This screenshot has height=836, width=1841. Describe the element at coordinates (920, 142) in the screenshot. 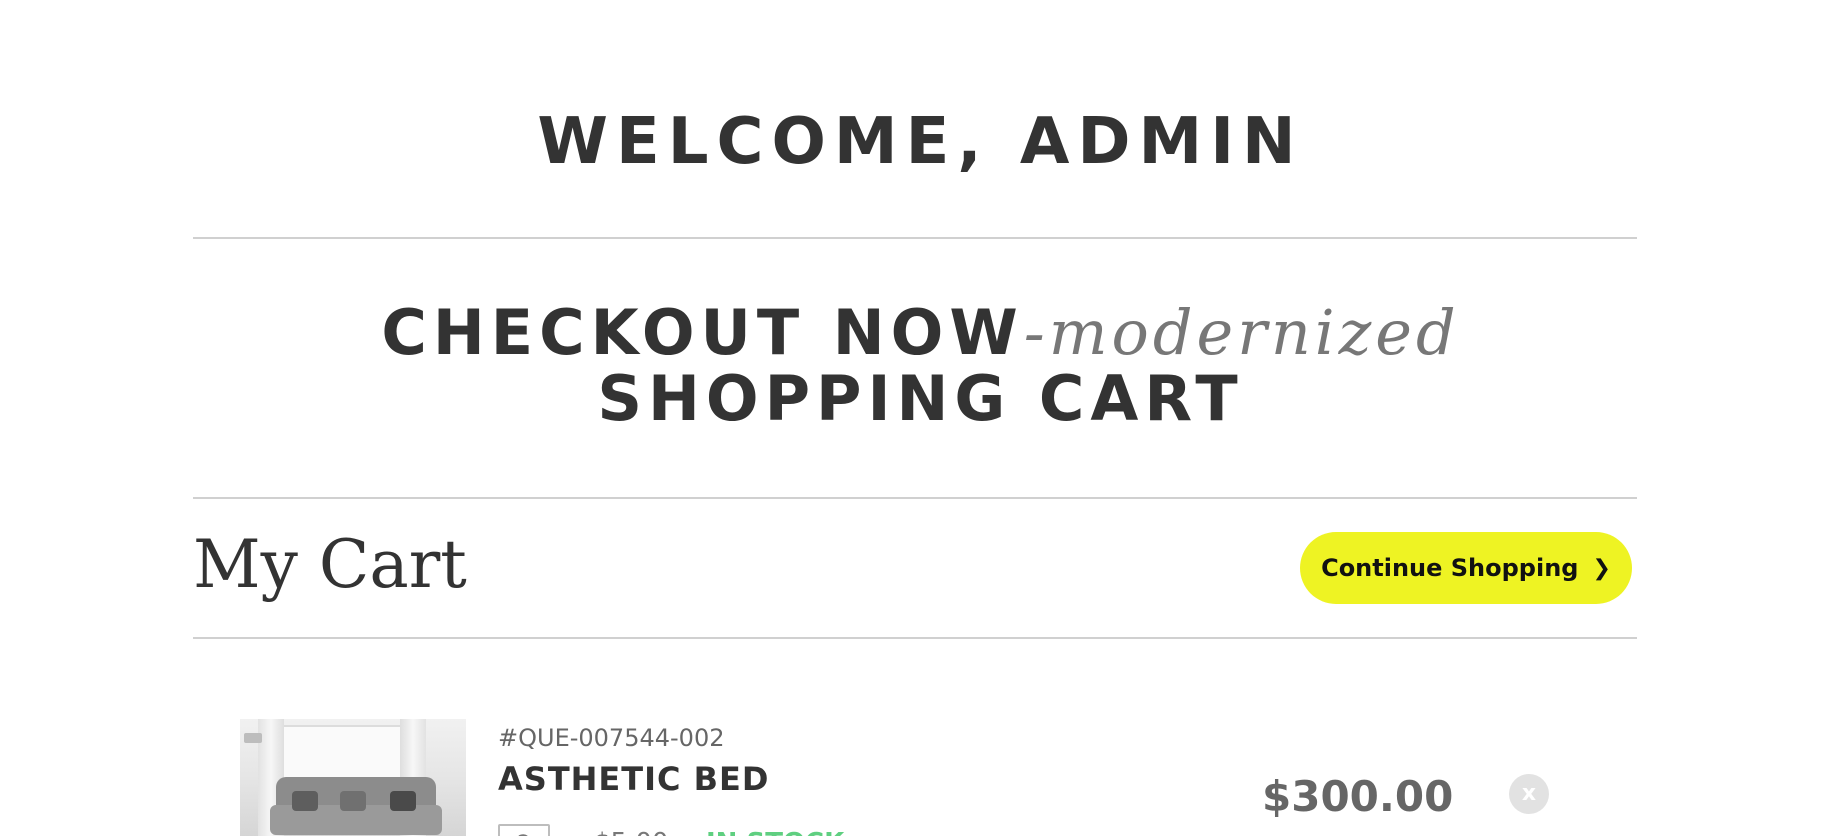

I see `welcome-heading: WELCOME, ADMIN` at that location.